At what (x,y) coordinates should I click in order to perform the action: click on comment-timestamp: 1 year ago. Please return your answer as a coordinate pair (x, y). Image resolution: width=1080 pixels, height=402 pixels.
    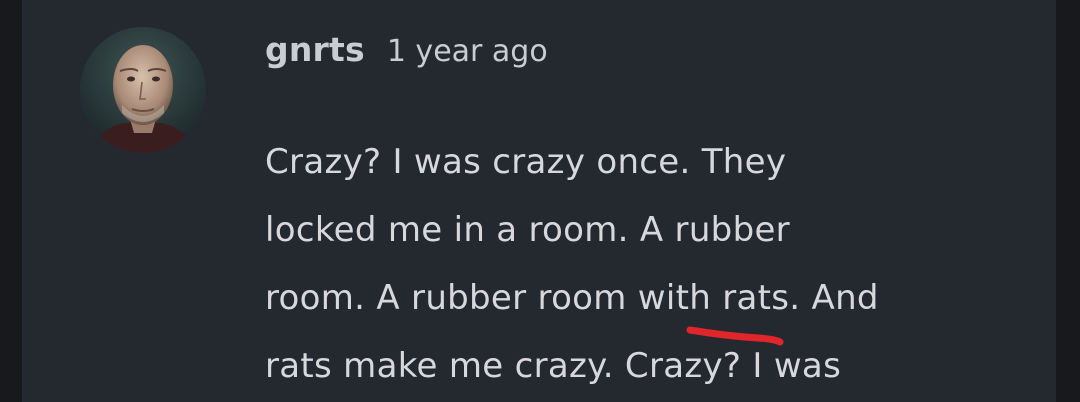
    Looking at the image, I should click on (467, 51).